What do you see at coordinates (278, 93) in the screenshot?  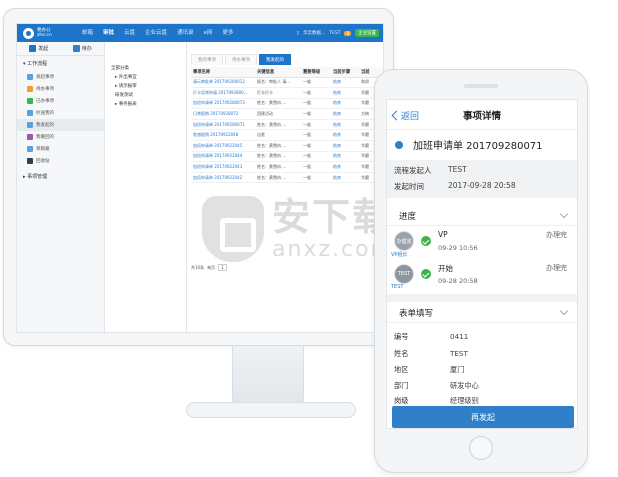 I see `table-cell: 打卡打卡` at bounding box center [278, 93].